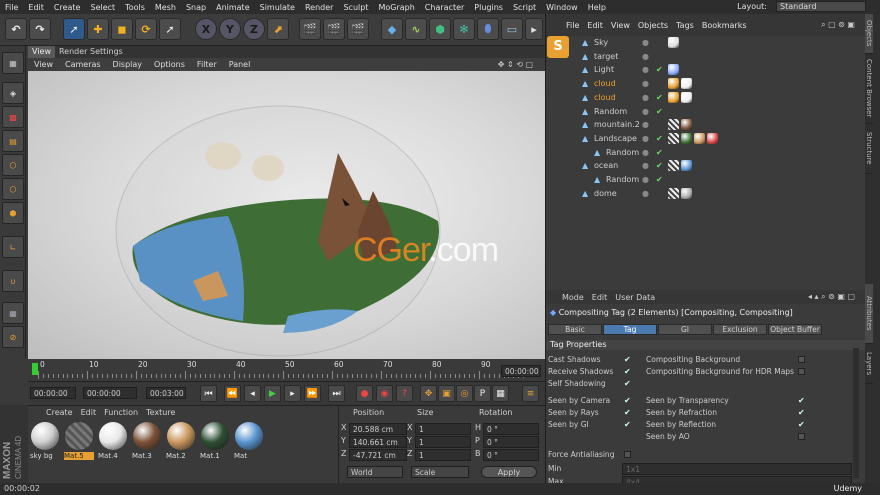 The height and width of the screenshot is (495, 880). I want to click on obj-menu-tags: Tags, so click(685, 25).